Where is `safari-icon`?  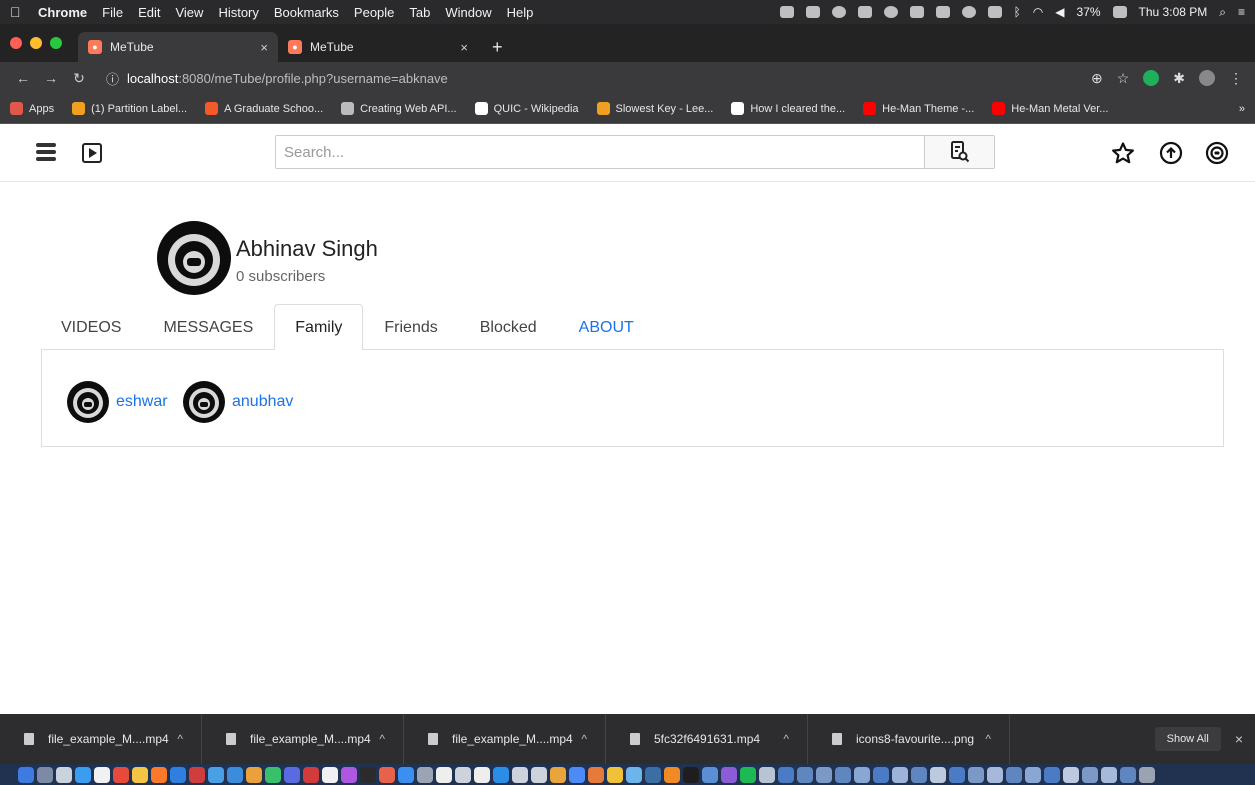 safari-icon is located at coordinates (64, 774).